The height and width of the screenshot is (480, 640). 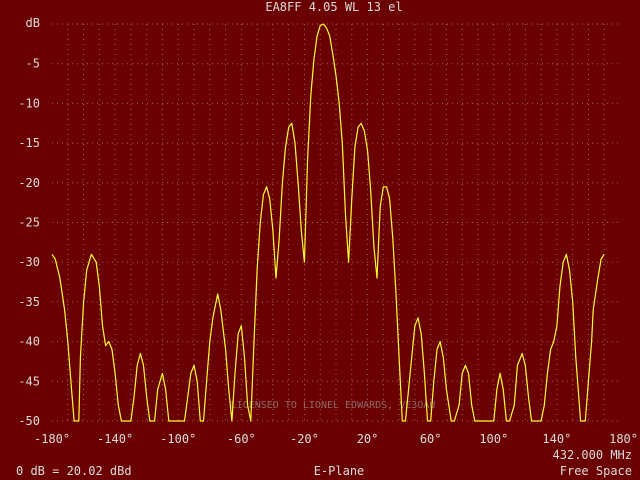 I want to click on y-axis-label: dB, so click(x=33, y=23).